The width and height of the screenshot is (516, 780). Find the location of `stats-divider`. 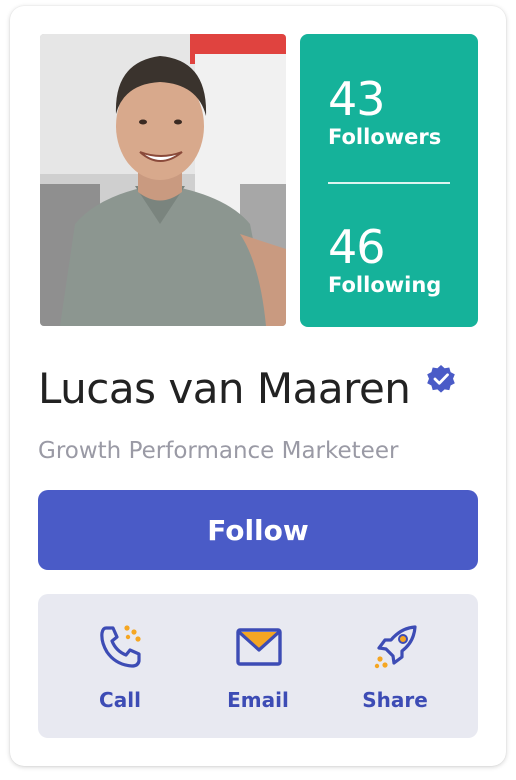

stats-divider is located at coordinates (389, 183).